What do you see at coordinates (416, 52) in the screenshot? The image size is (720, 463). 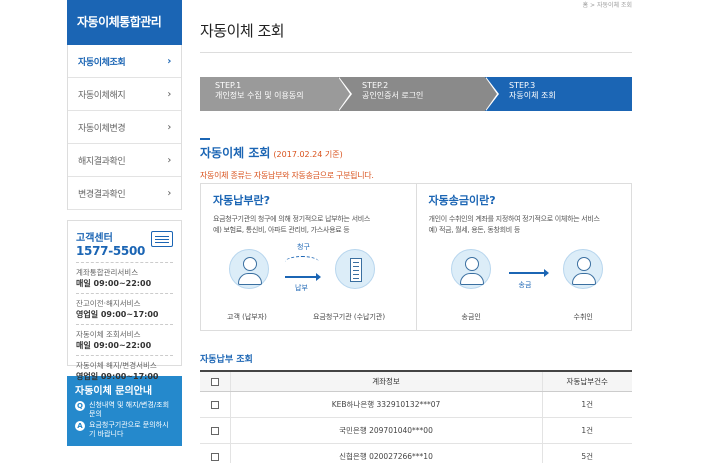 I see `divider` at bounding box center [416, 52].